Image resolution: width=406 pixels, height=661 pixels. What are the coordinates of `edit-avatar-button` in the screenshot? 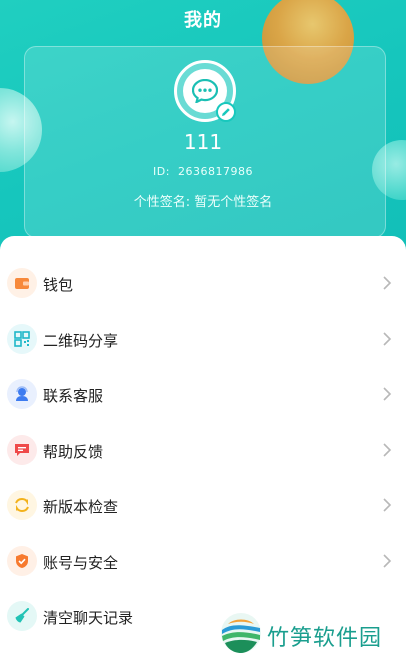 It's located at (226, 112).